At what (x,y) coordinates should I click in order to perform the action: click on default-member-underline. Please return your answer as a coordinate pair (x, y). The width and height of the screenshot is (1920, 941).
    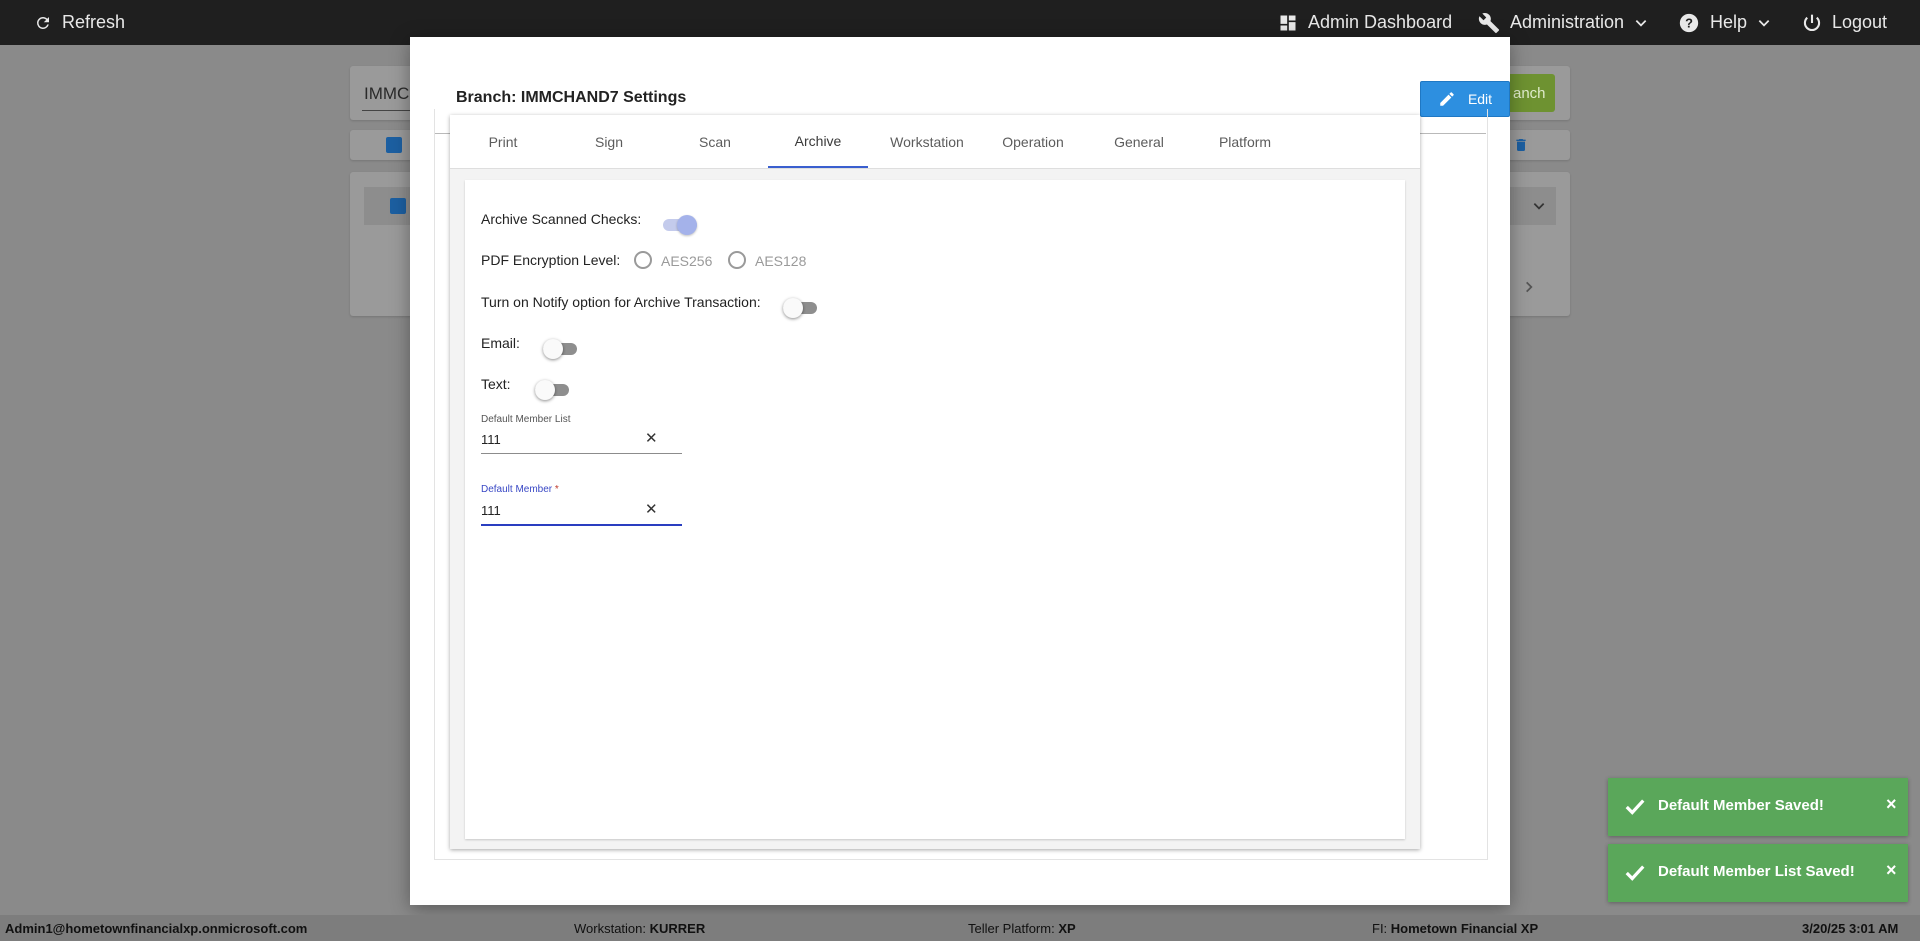
    Looking at the image, I should click on (581, 525).